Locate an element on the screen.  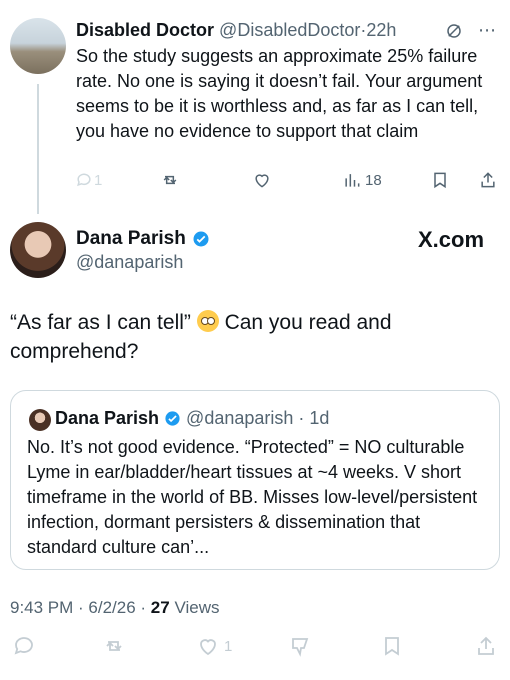
author-name-row: Dana Parish is located at coordinates (143, 239).